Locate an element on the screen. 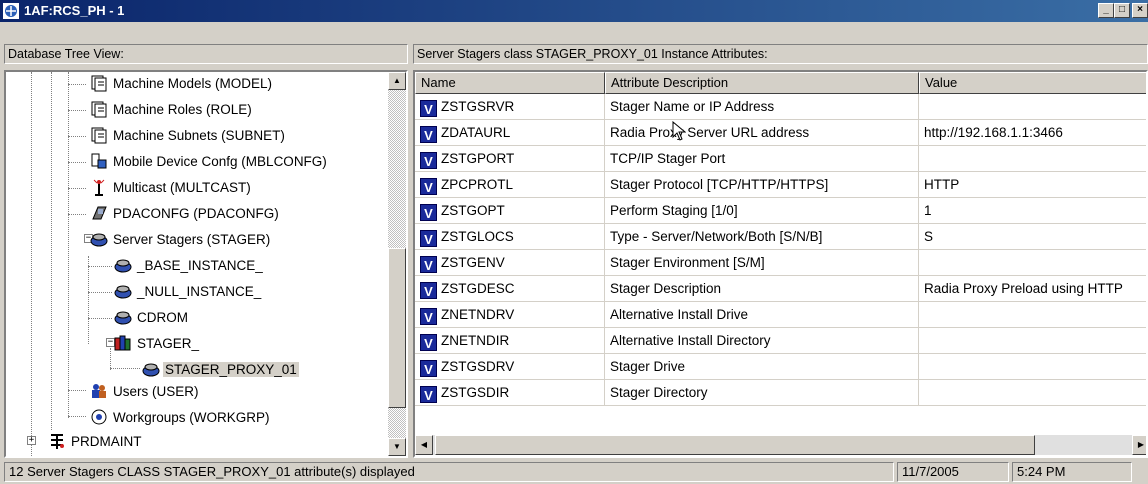 The width and height of the screenshot is (1148, 484). attribute-name: ZSTGSDIR is located at coordinates (475, 392).